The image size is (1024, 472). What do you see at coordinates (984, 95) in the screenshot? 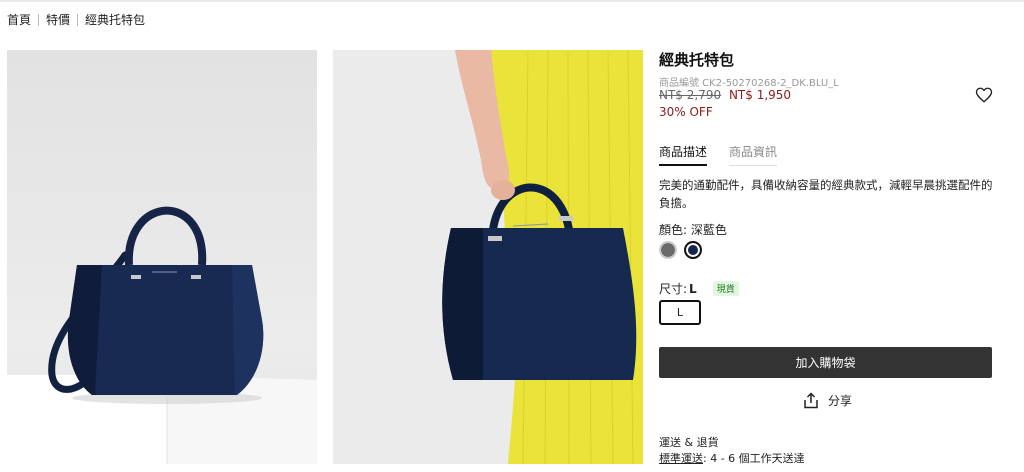
I see `heart-icon` at bounding box center [984, 95].